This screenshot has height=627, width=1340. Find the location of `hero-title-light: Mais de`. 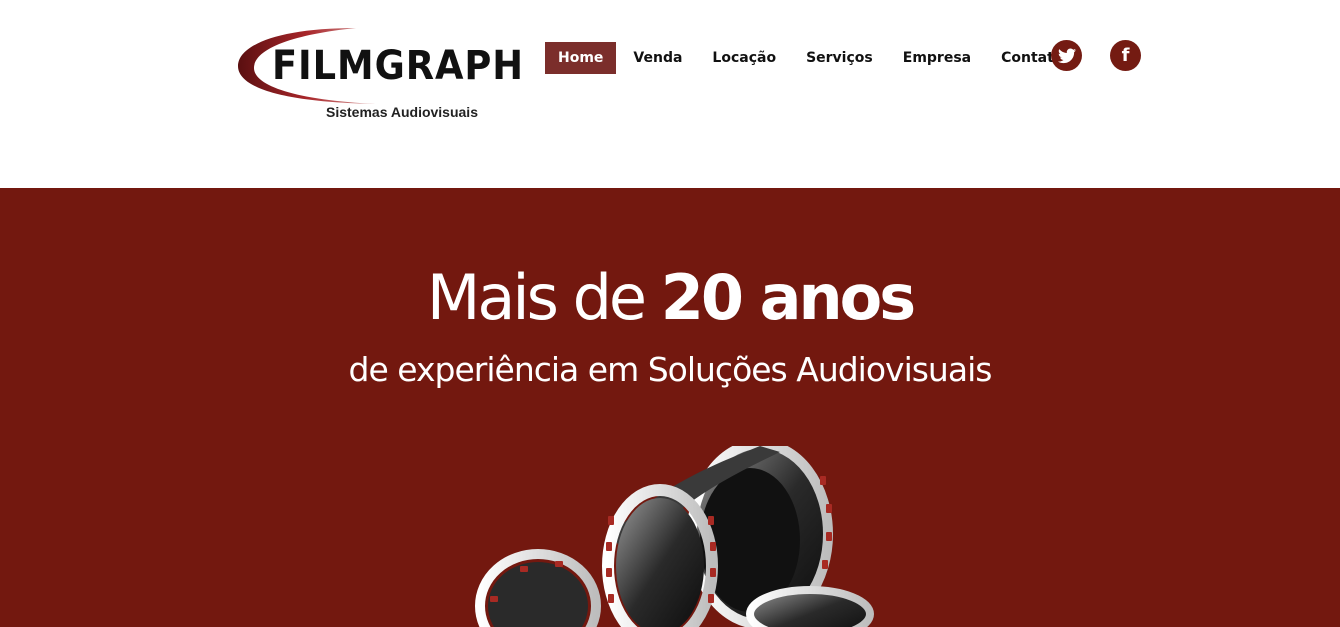

hero-title-light: Mais de is located at coordinates (543, 297).